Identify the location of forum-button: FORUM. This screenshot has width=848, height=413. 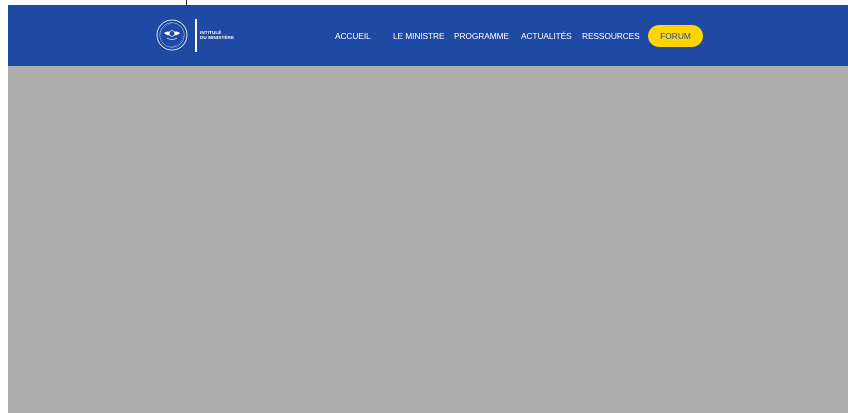
(675, 36).